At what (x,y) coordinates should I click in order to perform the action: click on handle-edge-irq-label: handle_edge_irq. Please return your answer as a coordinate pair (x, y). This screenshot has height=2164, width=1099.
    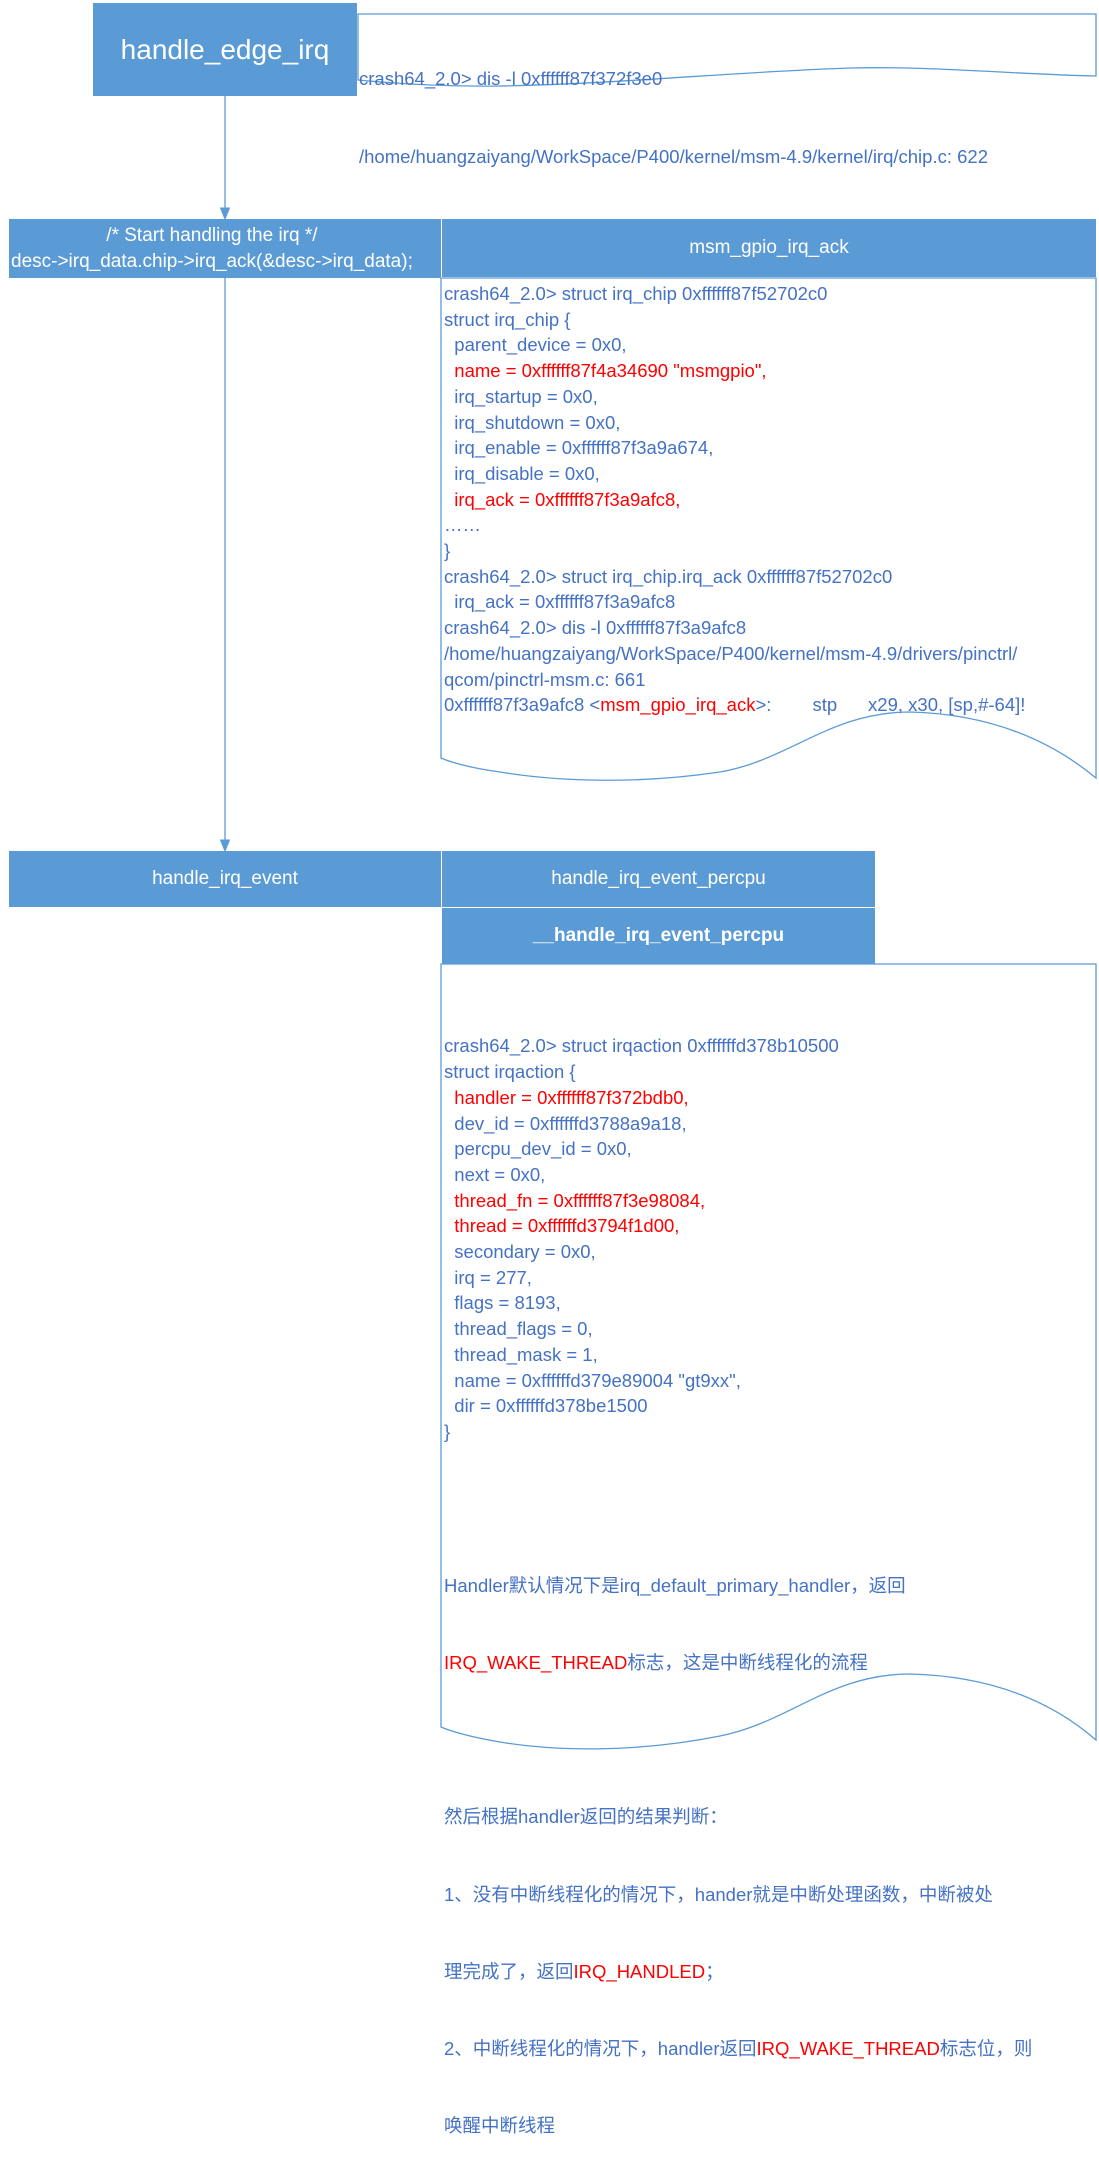
    Looking at the image, I should click on (225, 49).